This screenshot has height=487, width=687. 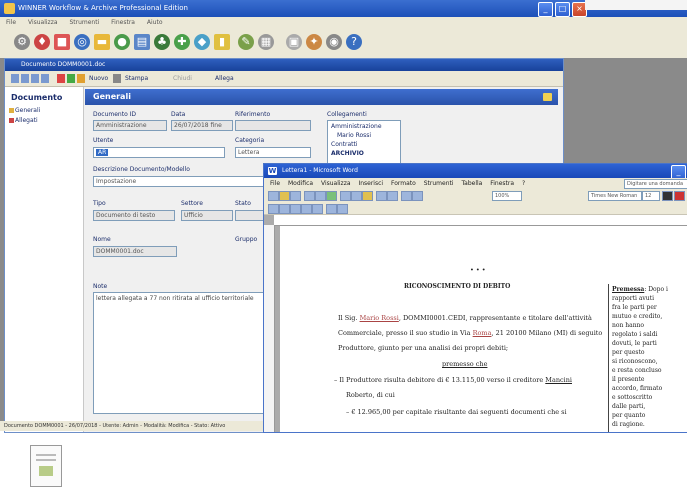 What do you see at coordinates (273, 152) in the screenshot?
I see `category-select: Lettera` at bounding box center [273, 152].